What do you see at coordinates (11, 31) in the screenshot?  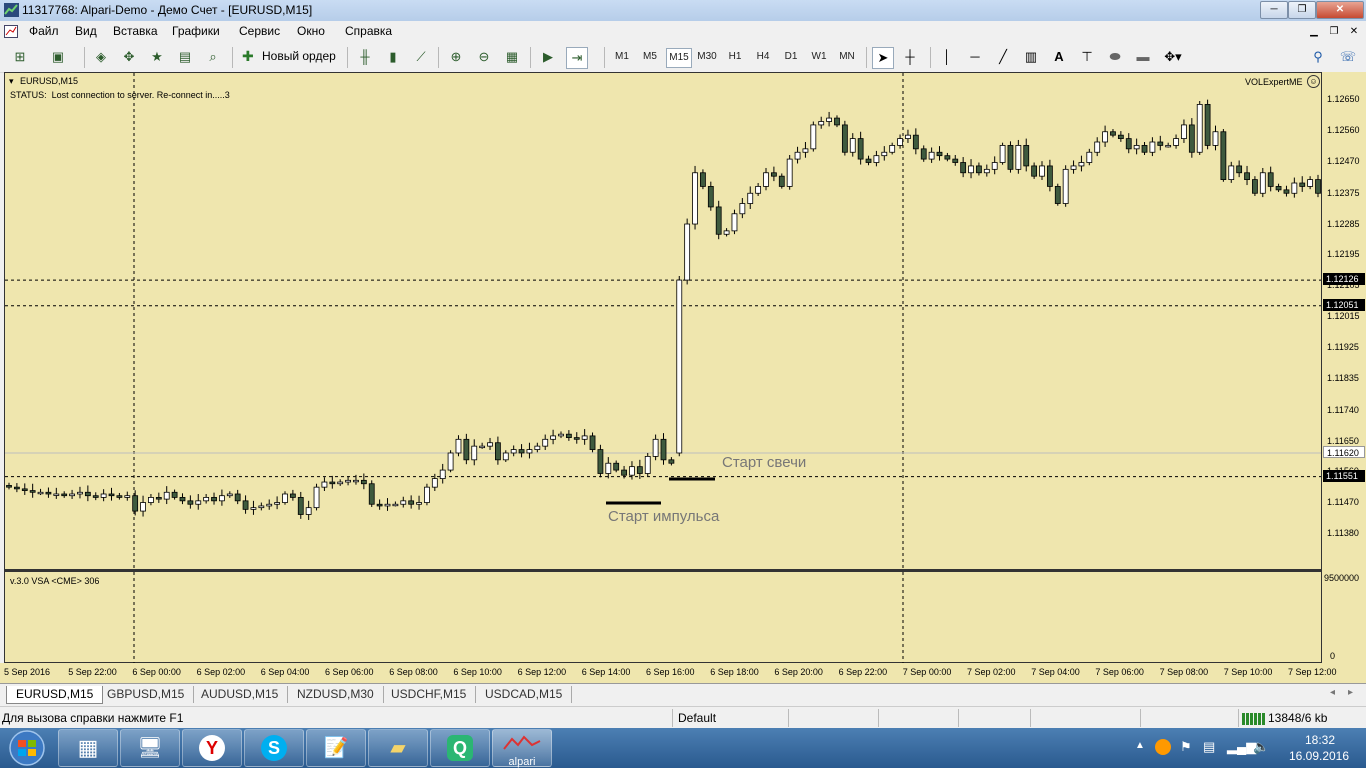 I see `chart-window-icon` at bounding box center [11, 31].